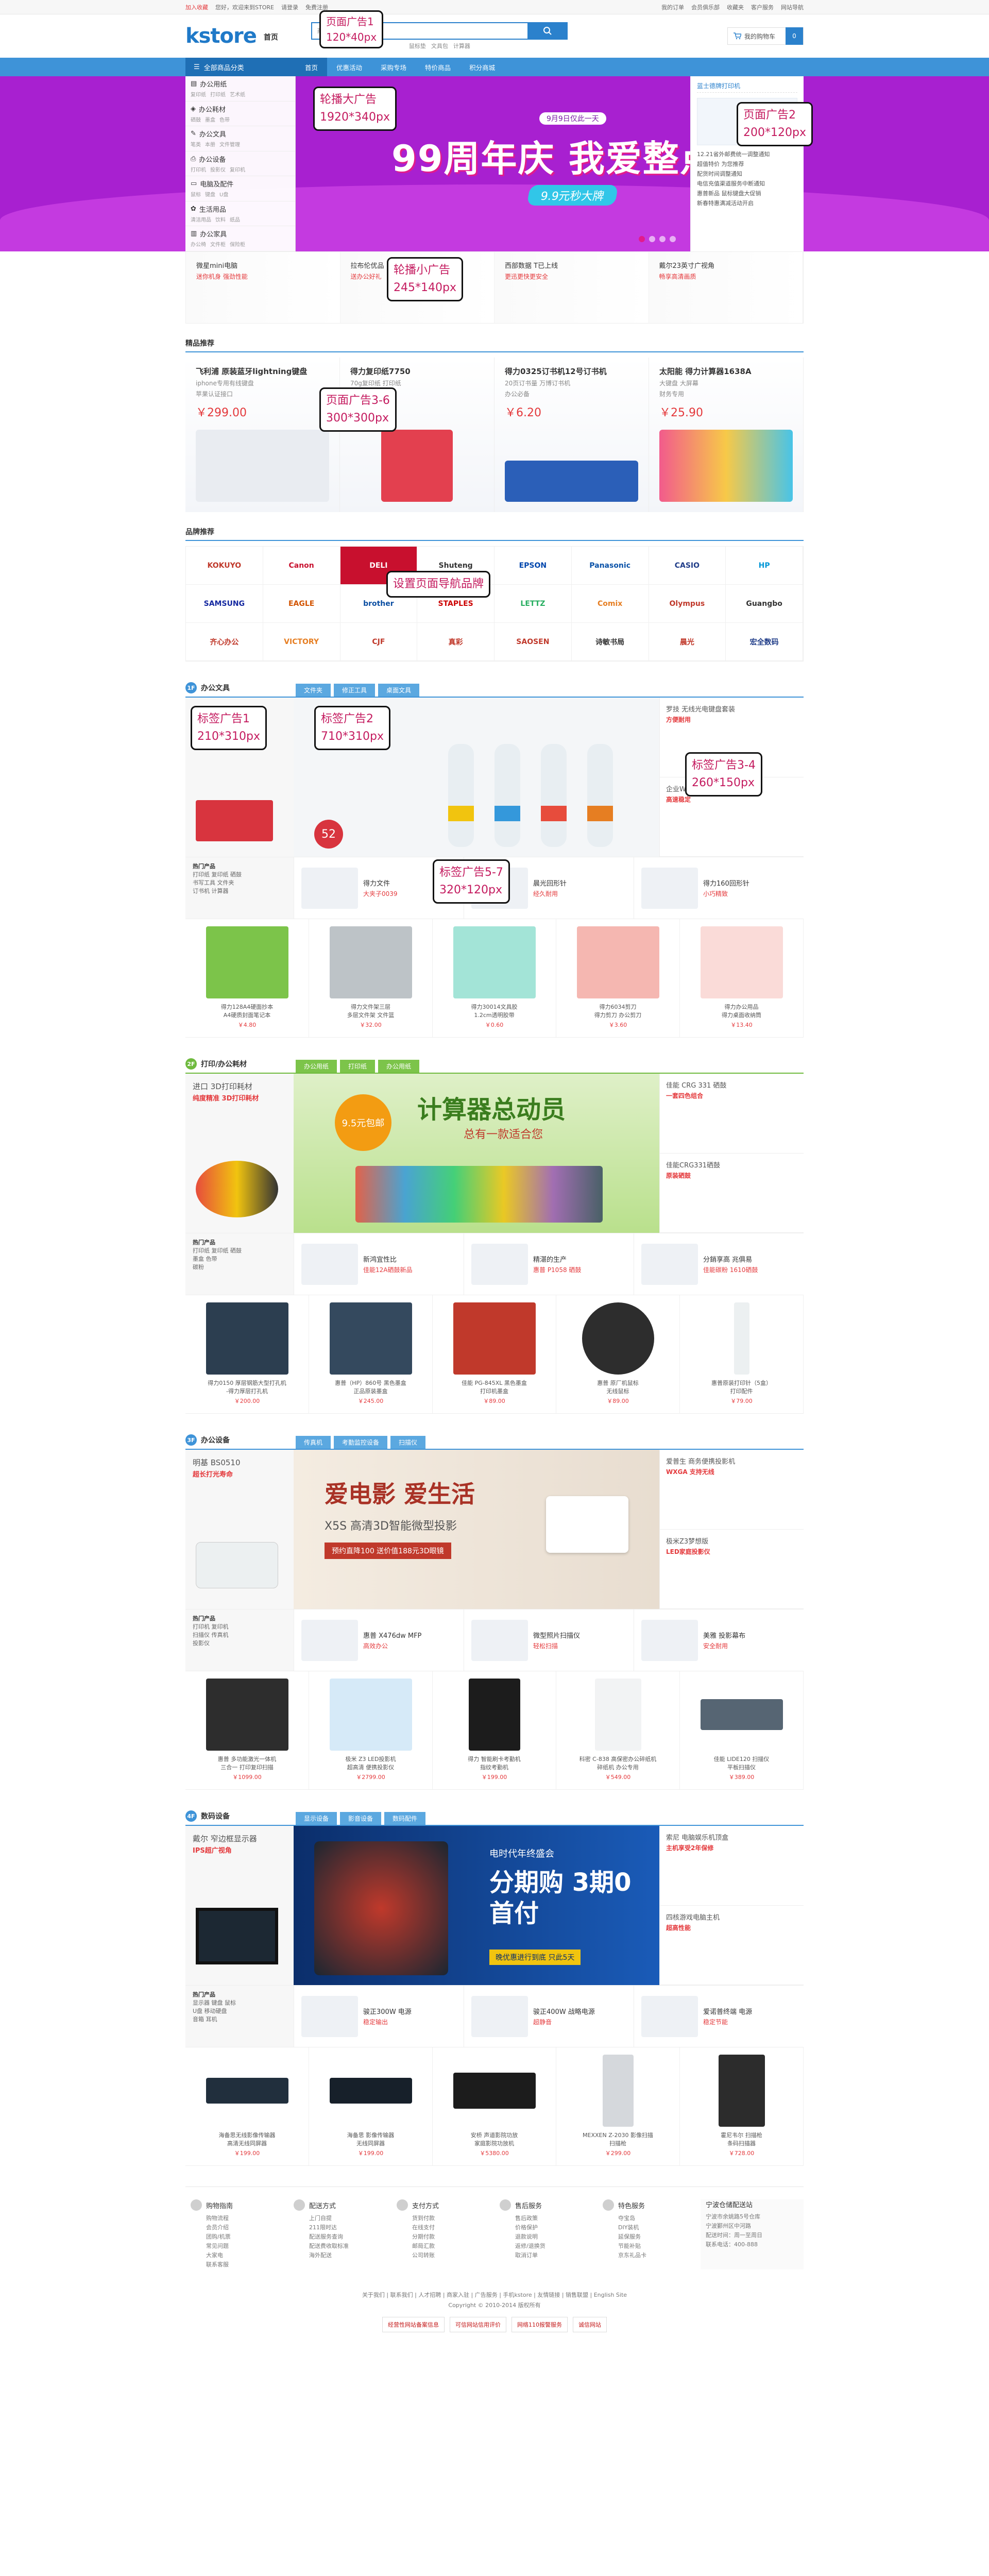 The width and height of the screenshot is (989, 2576). I want to click on hot-line: 投影仪, so click(240, 1643).